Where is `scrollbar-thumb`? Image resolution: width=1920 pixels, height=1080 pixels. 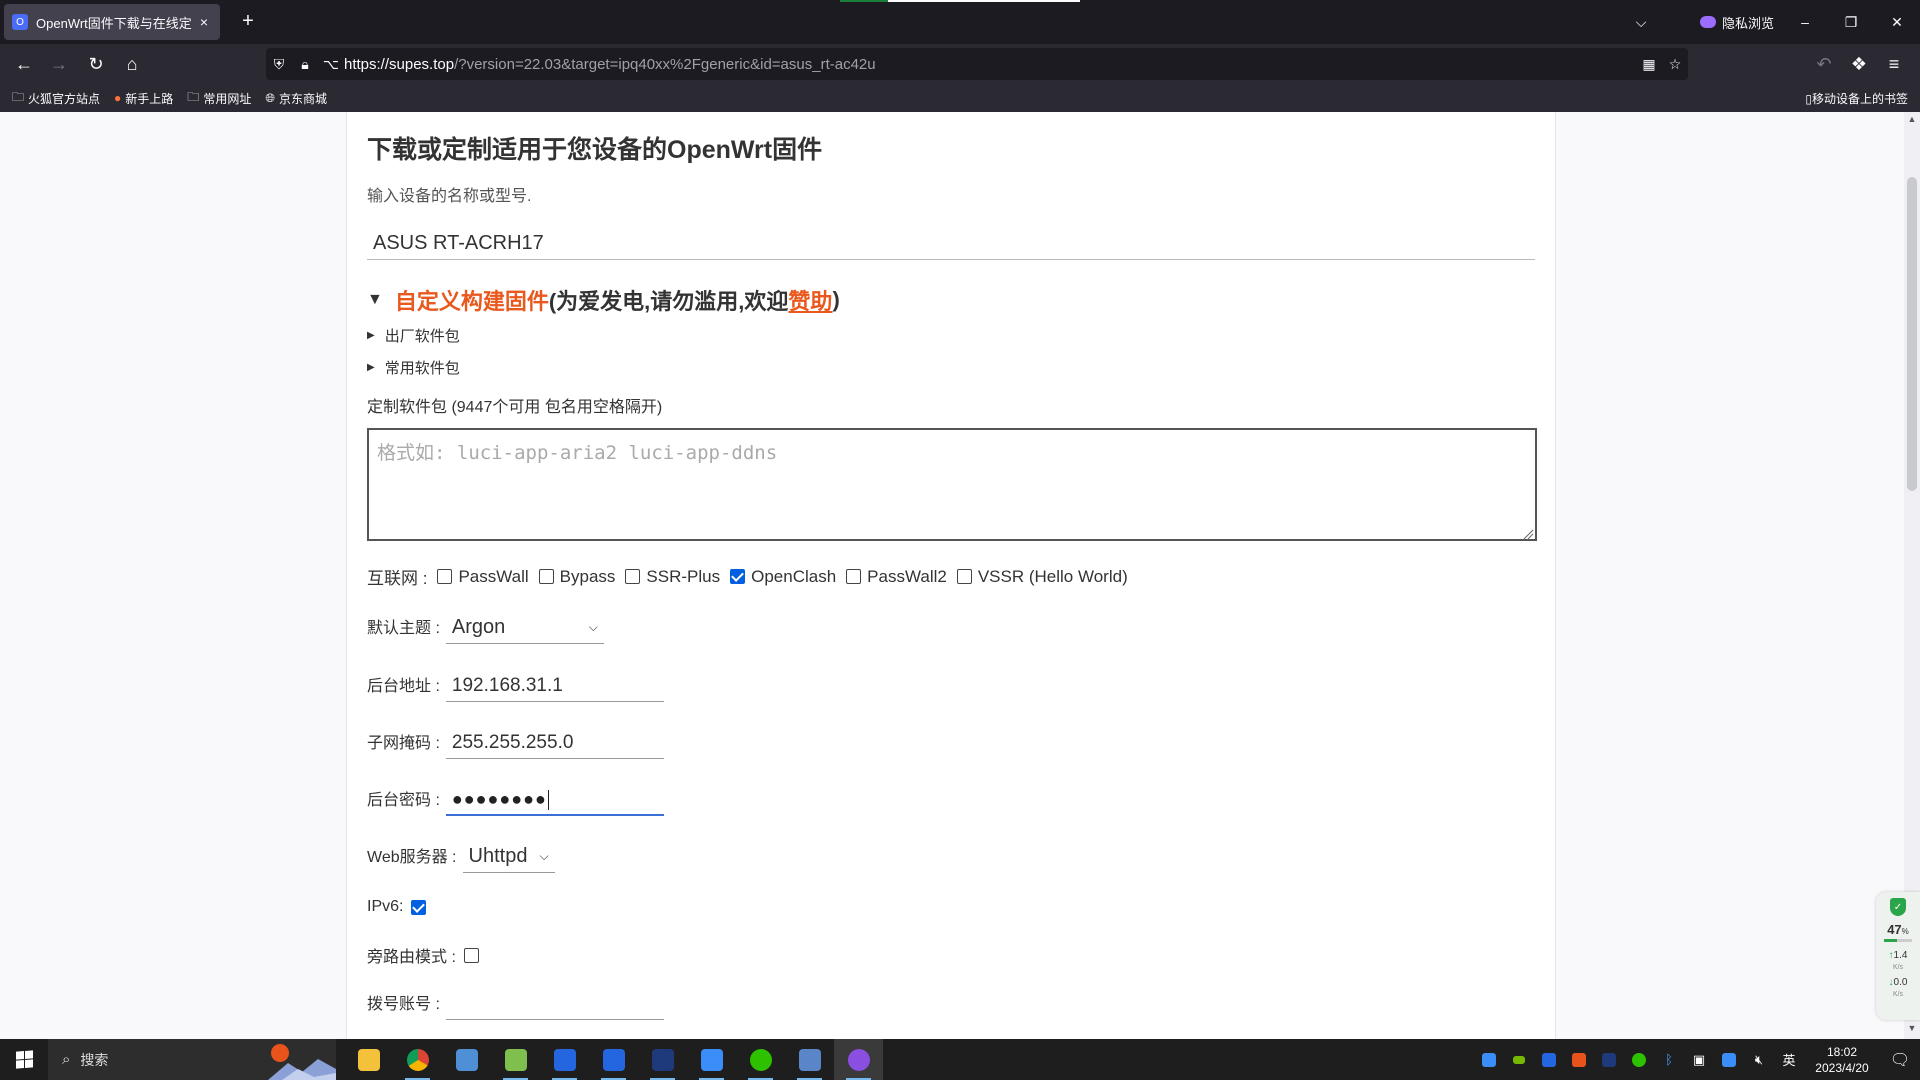 scrollbar-thumb is located at coordinates (1912, 334).